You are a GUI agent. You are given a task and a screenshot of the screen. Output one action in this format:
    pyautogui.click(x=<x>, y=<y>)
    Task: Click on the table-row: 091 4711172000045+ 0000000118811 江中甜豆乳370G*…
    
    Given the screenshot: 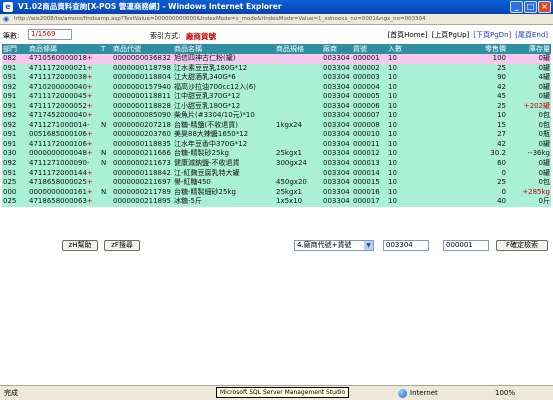 What is the action you would take?
    pyautogui.click(x=276, y=97)
    